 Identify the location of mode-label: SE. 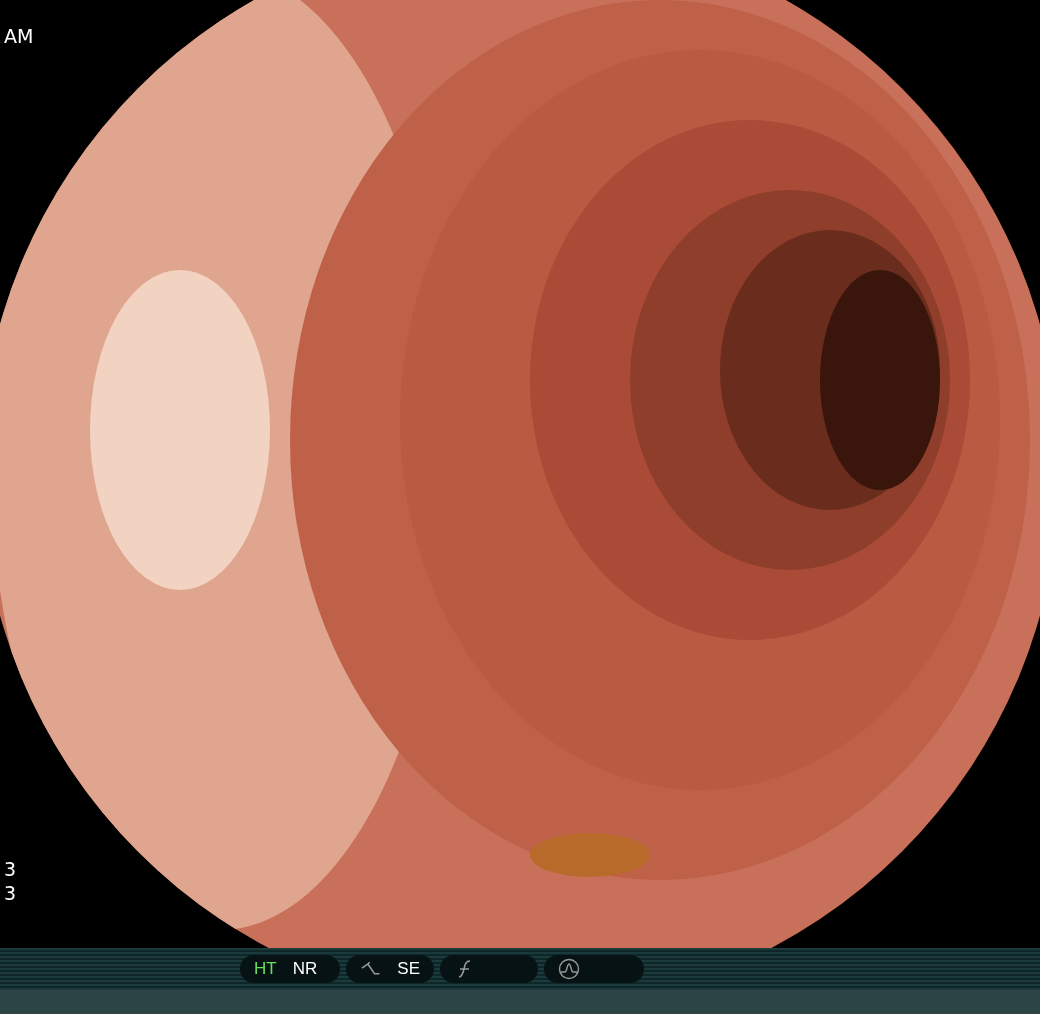
(408, 969).